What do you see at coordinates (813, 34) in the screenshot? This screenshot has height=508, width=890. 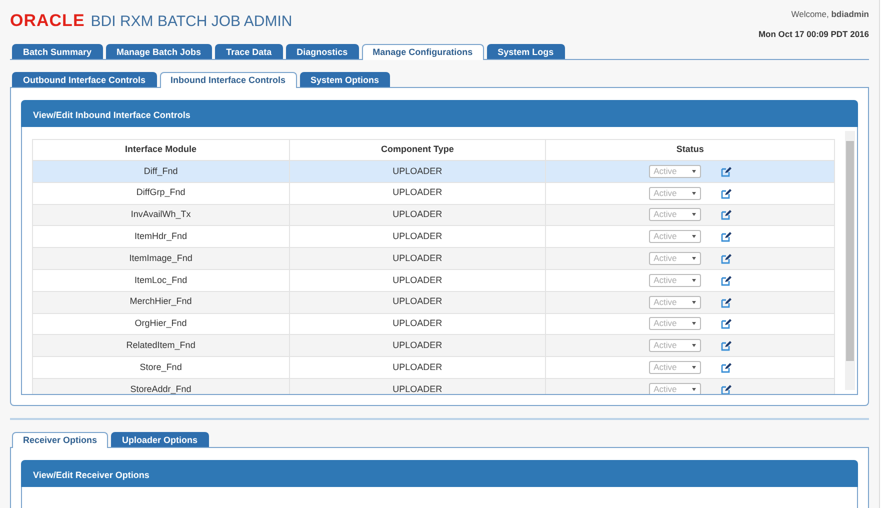 I see `date-time: Mon Oct 17 00:09 PDT 2016` at bounding box center [813, 34].